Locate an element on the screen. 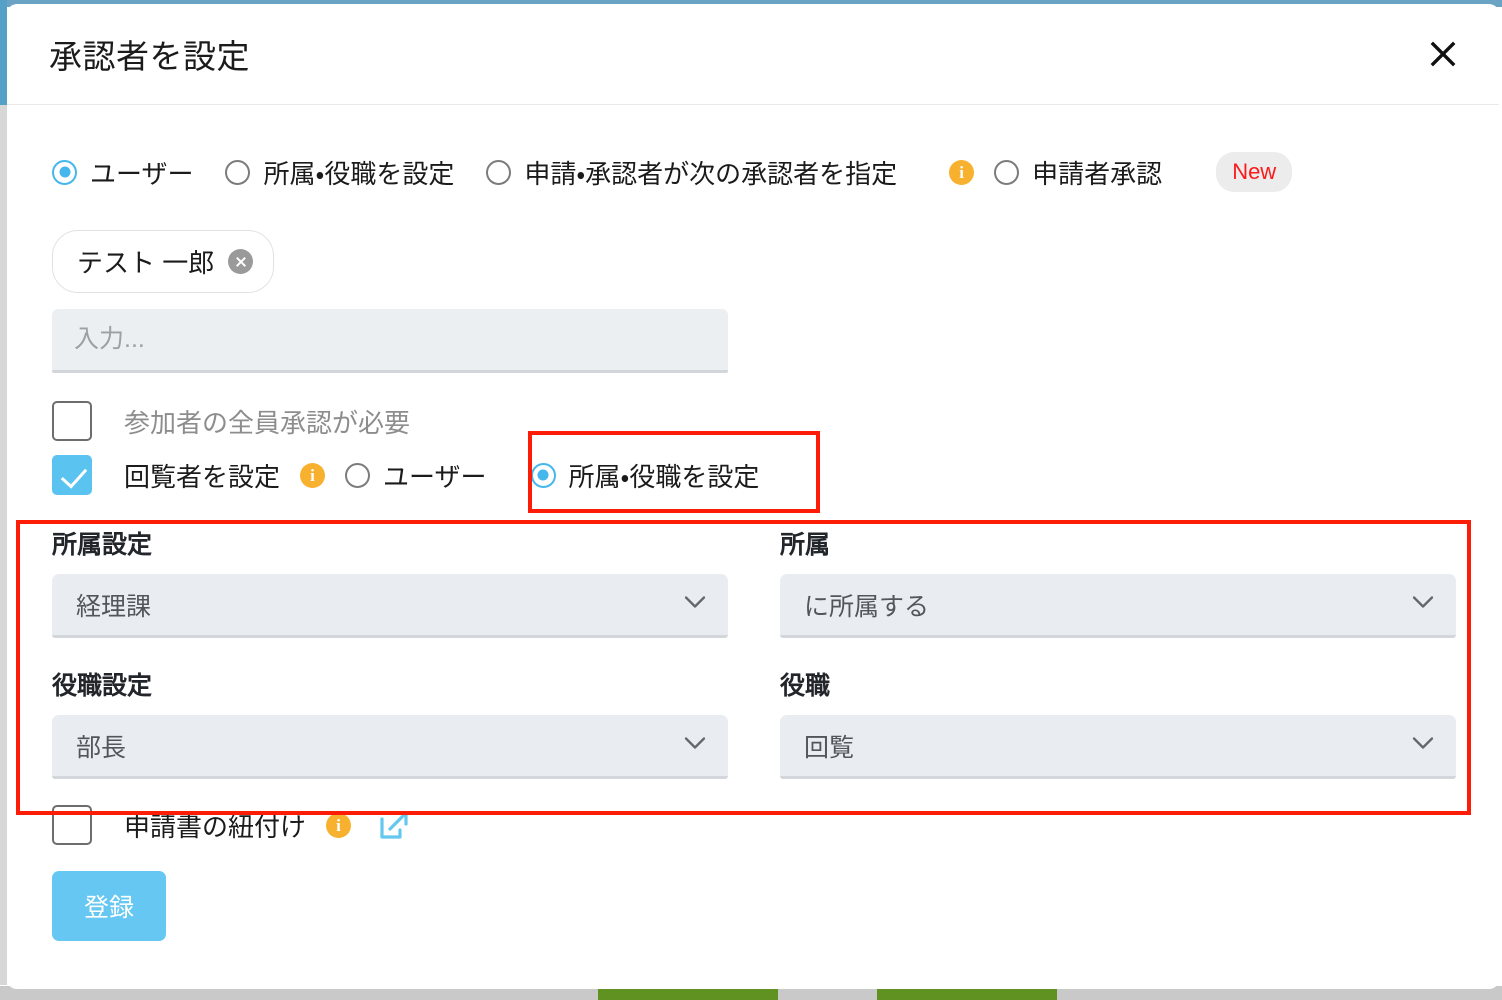  left-accent-bar is located at coordinates (3, 52).